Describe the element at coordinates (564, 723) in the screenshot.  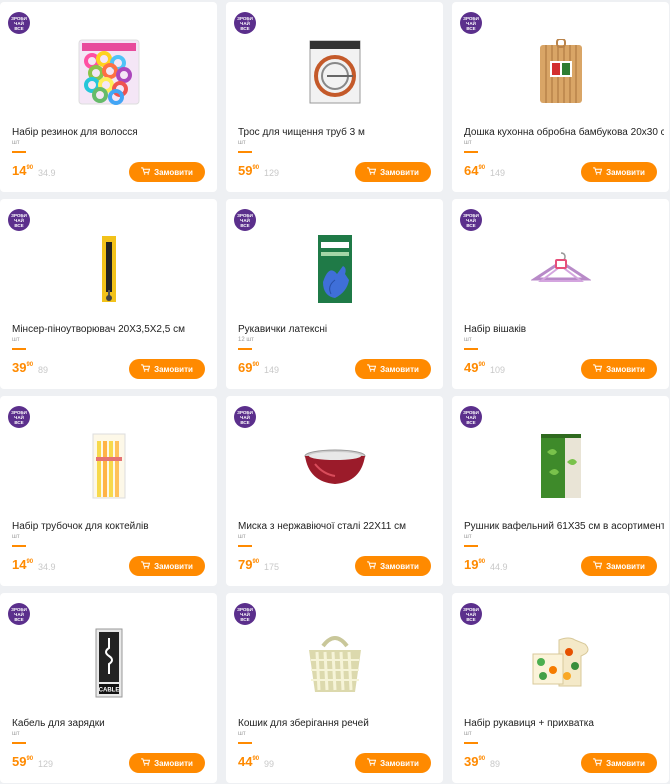
I see `product-title: Набір рукавиця + прихватка` at that location.